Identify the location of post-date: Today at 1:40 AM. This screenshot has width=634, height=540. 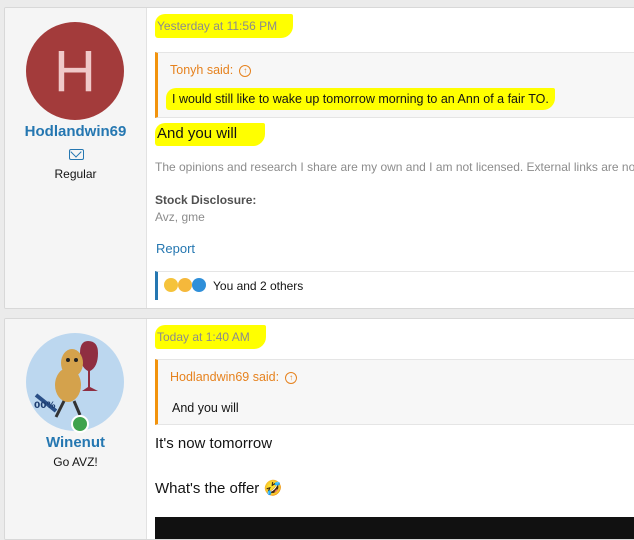
(210, 337).